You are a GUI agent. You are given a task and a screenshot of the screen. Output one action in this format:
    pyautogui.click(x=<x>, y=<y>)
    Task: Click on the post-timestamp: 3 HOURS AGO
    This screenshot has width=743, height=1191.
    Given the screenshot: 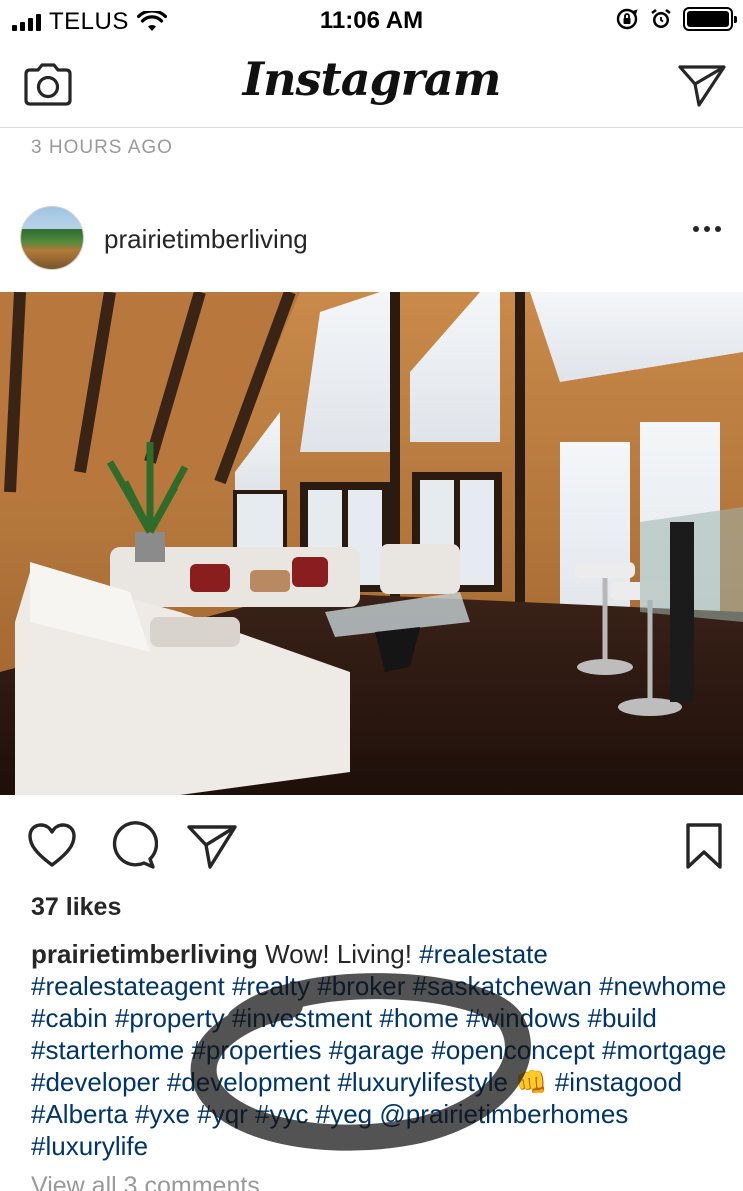 What is the action you would take?
    pyautogui.click(x=102, y=147)
    